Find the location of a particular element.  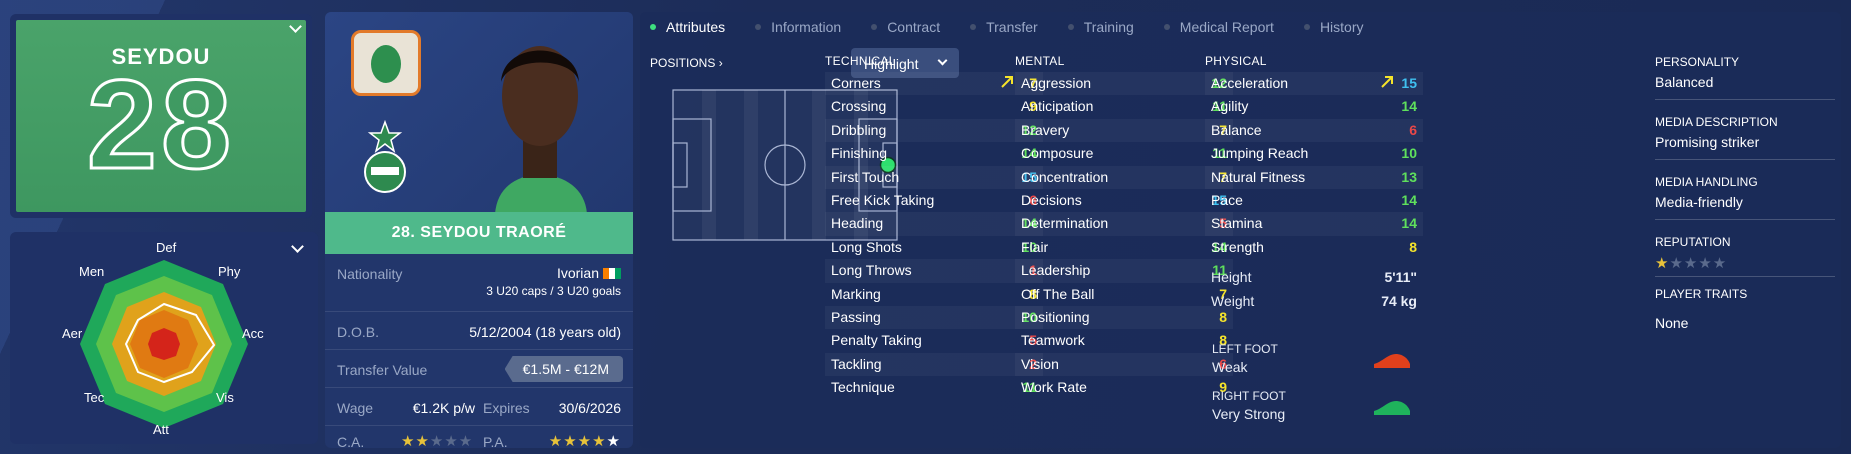

nationality-text: Ivorian is located at coordinates (577, 273).